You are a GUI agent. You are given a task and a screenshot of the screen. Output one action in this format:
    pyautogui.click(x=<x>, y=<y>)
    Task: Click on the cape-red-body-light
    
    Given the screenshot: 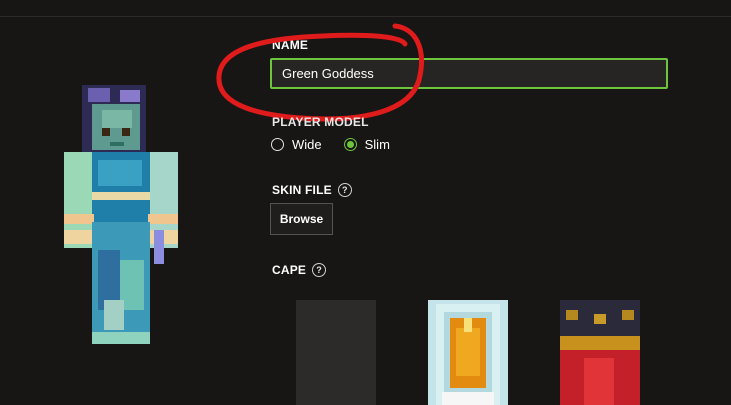 What is the action you would take?
    pyautogui.click(x=599, y=381)
    